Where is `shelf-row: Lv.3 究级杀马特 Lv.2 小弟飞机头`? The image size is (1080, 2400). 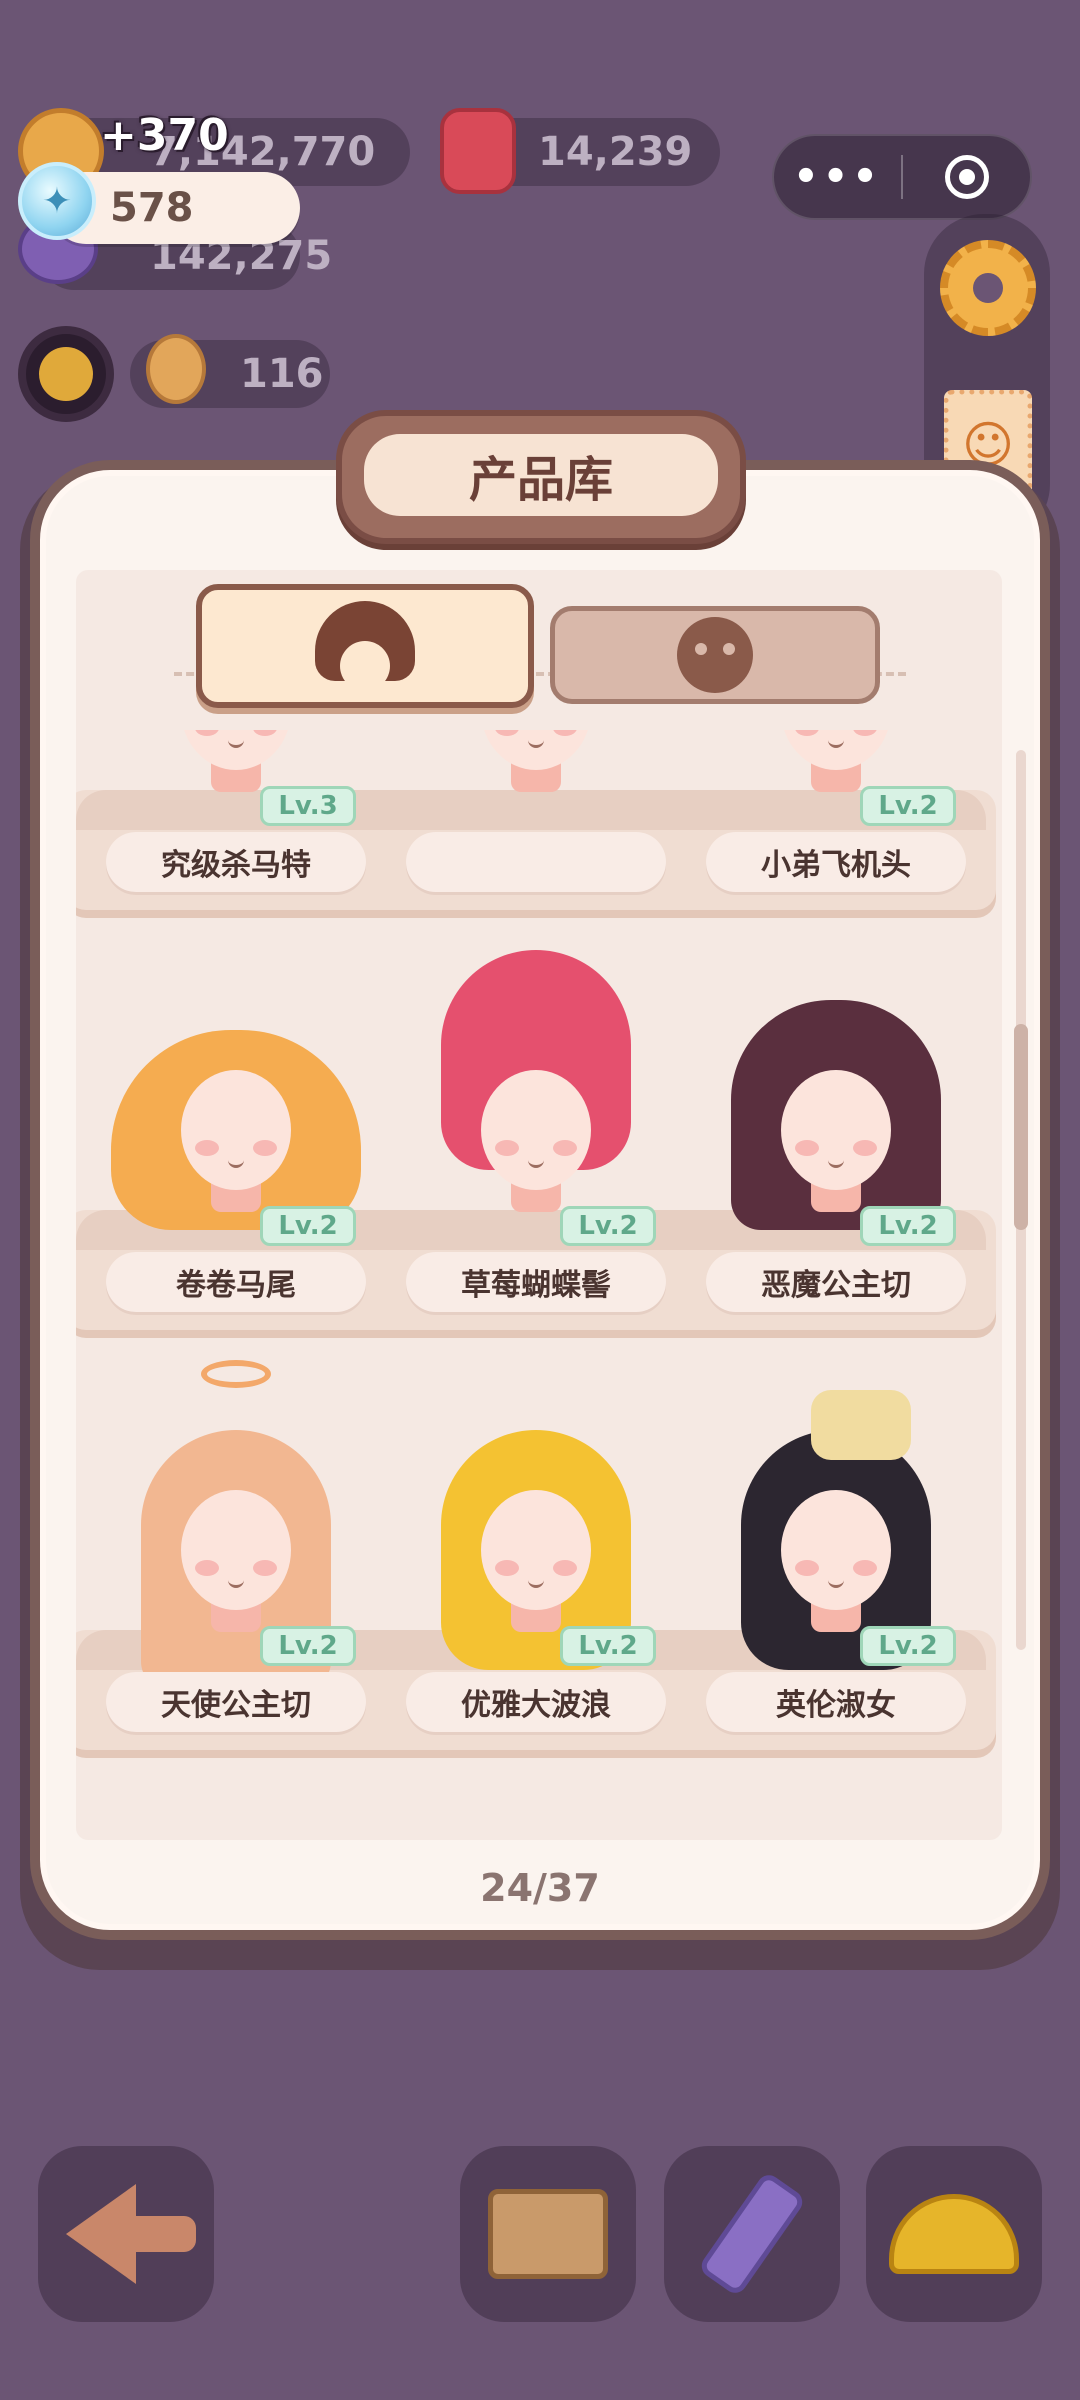 shelf-row: Lv.3 究级杀马特 Lv.2 小弟飞机头 is located at coordinates (539, 820).